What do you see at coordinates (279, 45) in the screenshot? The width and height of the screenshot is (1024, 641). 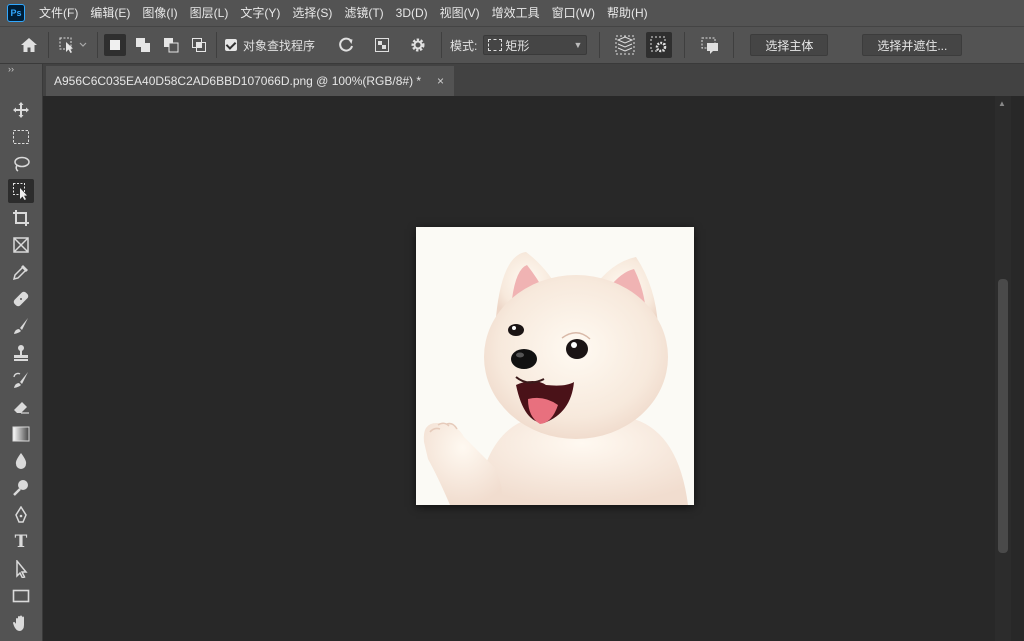 I see `object-finder-label: 对象查找程序` at bounding box center [279, 45].